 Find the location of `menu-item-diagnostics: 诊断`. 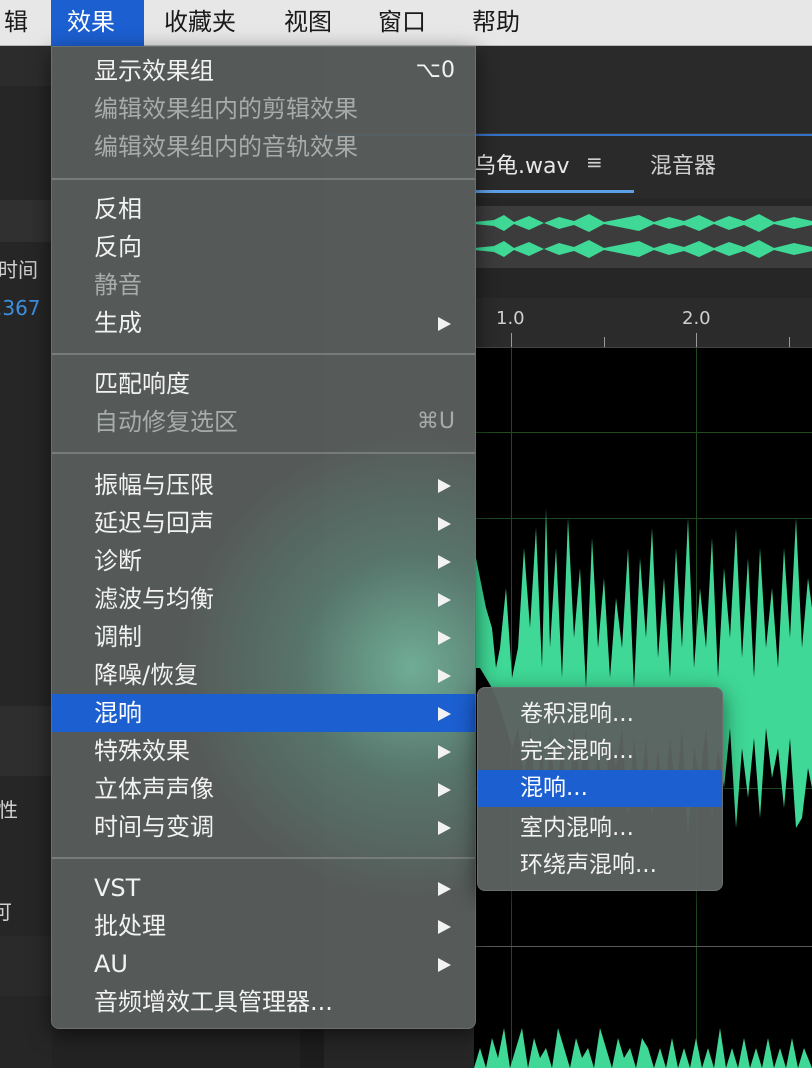

menu-item-diagnostics: 诊断 is located at coordinates (263, 561).